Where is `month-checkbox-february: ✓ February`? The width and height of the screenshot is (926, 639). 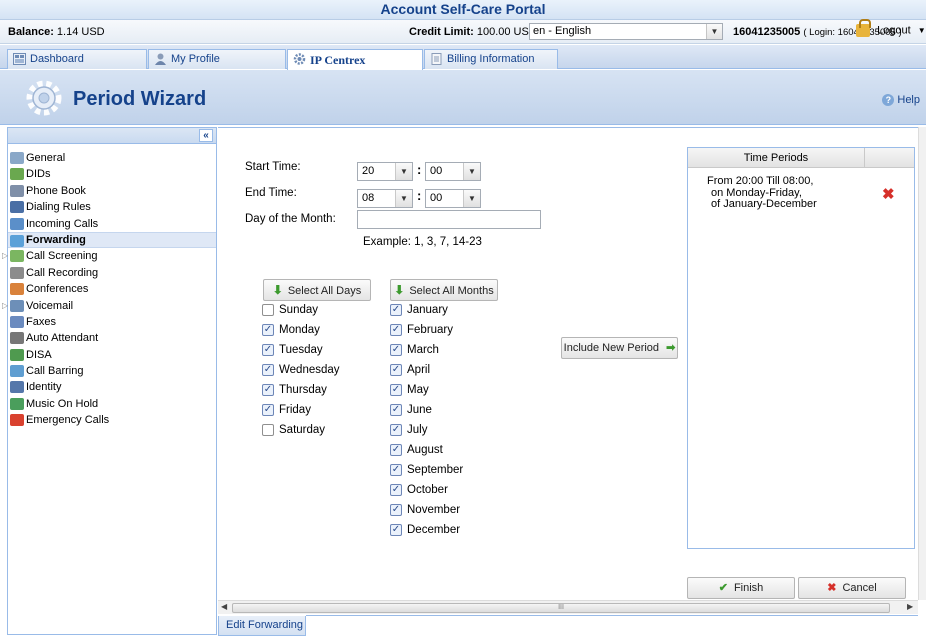 month-checkbox-february: ✓ February is located at coordinates (421, 330).